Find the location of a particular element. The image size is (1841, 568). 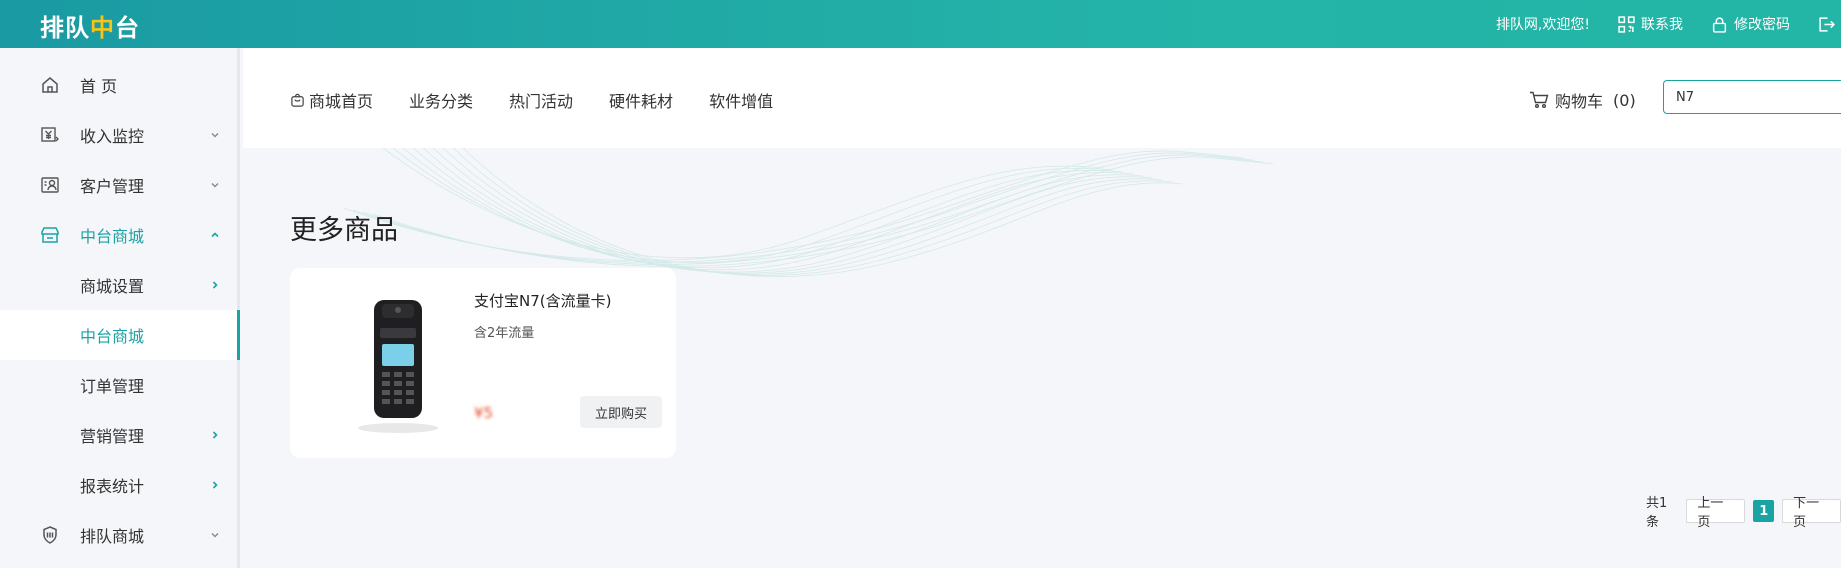

pagination-total: 共1条 is located at coordinates (1657, 513).